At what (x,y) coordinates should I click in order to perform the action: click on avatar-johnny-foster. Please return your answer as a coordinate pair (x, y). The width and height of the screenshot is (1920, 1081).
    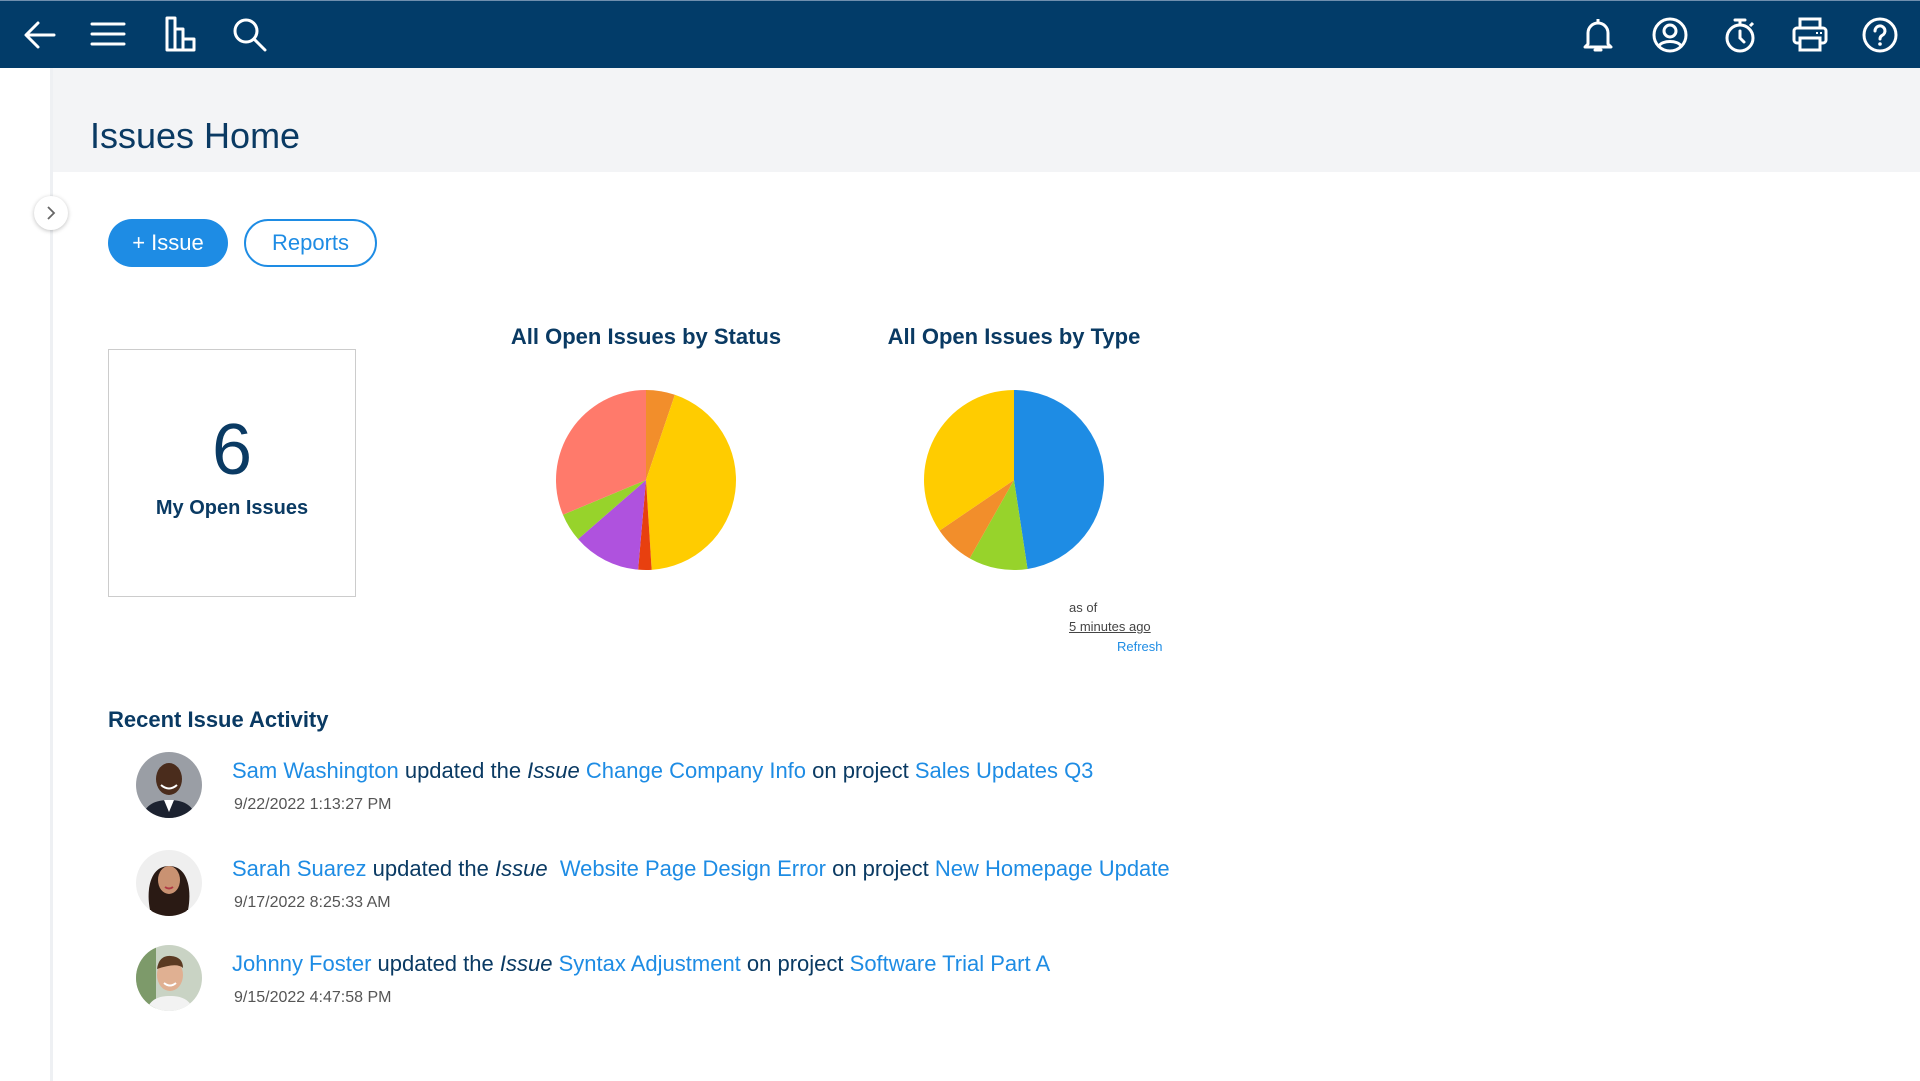
    Looking at the image, I should click on (169, 978).